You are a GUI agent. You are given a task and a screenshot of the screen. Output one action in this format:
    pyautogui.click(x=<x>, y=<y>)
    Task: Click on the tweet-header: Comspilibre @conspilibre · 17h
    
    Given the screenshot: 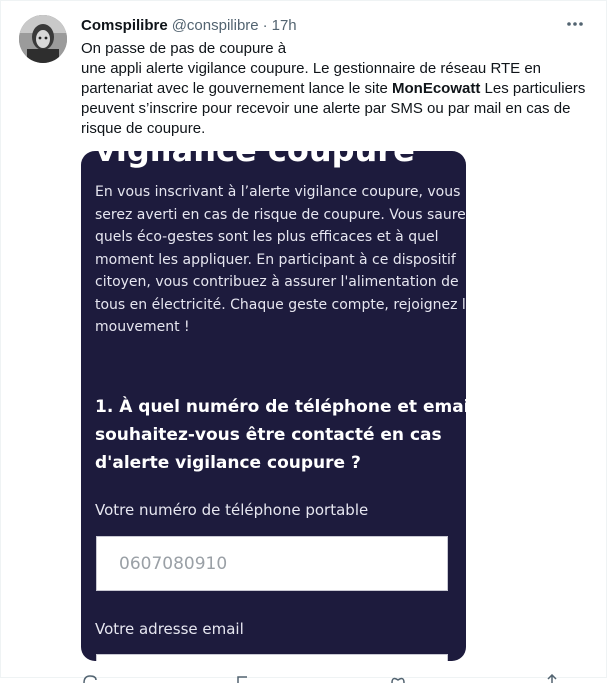 What is the action you would take?
    pyautogui.click(x=189, y=25)
    